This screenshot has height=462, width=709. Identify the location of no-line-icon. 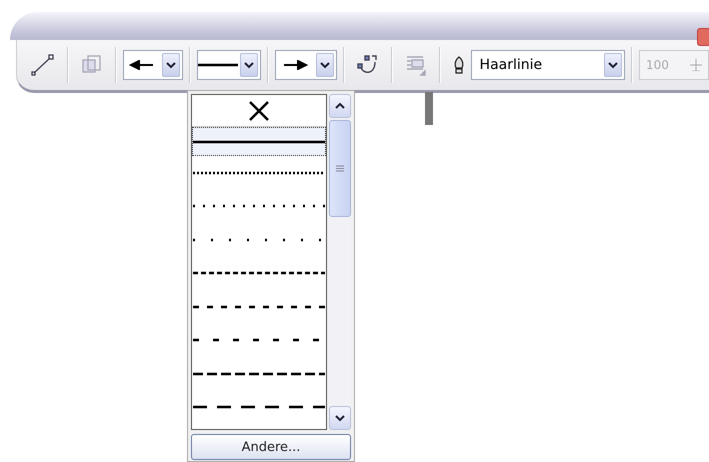
(259, 111).